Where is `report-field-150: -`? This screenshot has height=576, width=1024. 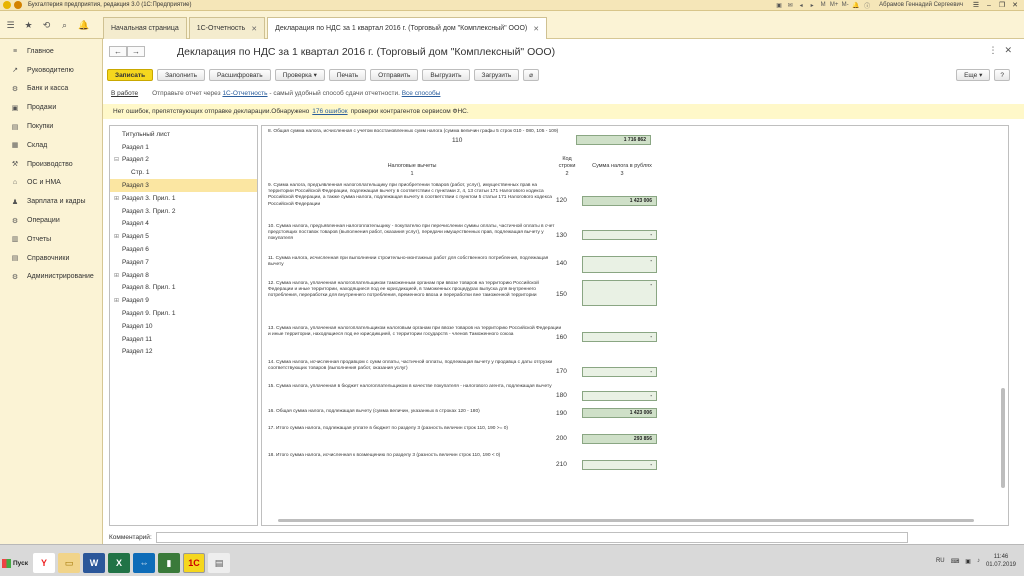 report-field-150: - is located at coordinates (619, 293).